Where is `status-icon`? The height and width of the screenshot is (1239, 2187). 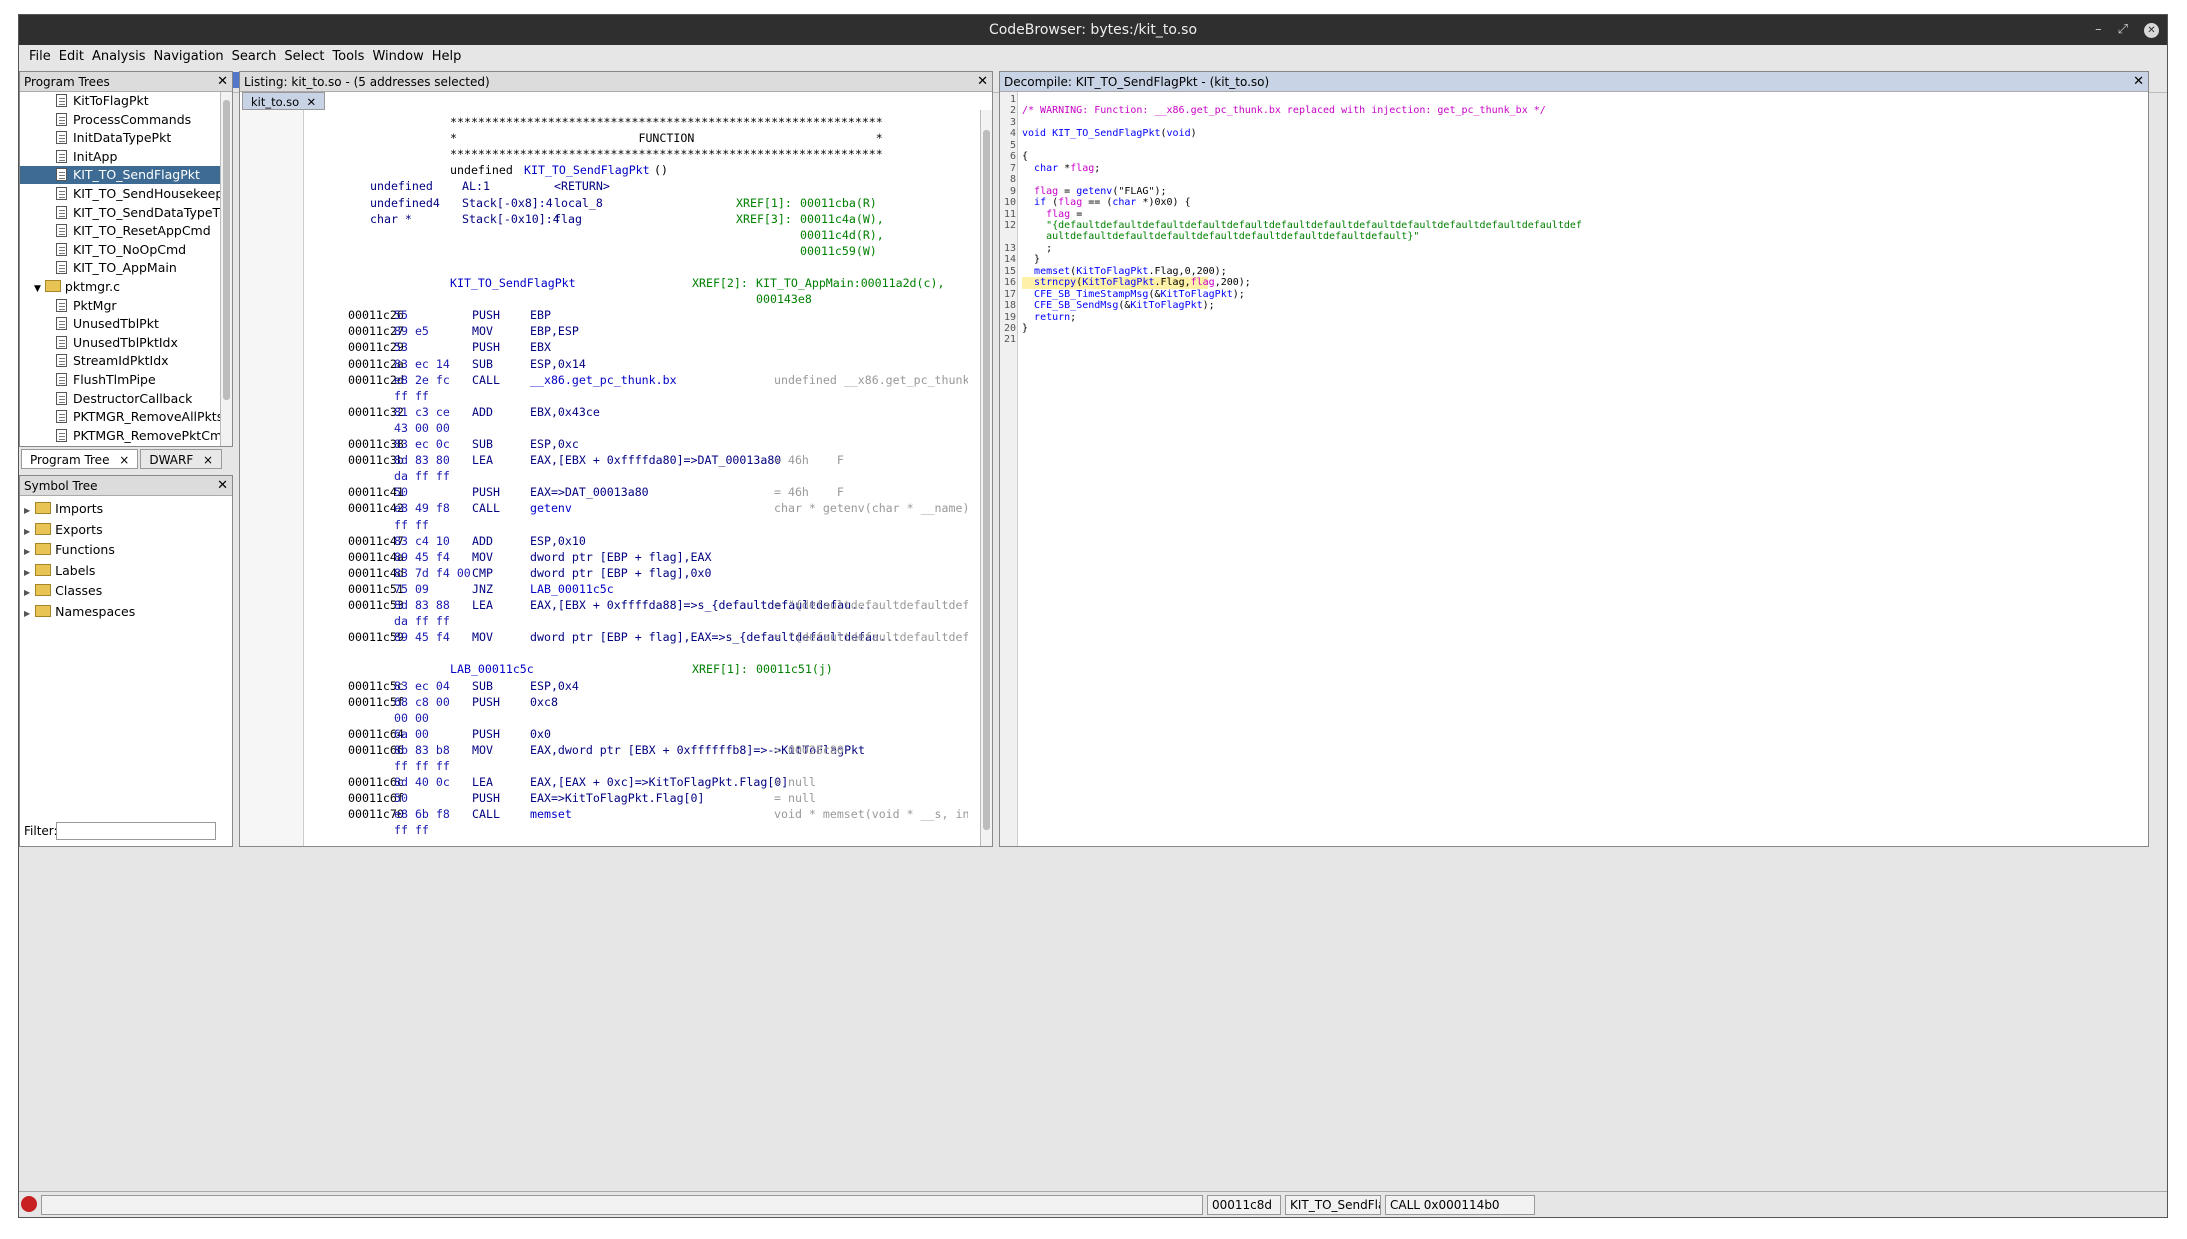
status-icon is located at coordinates (29, 1204).